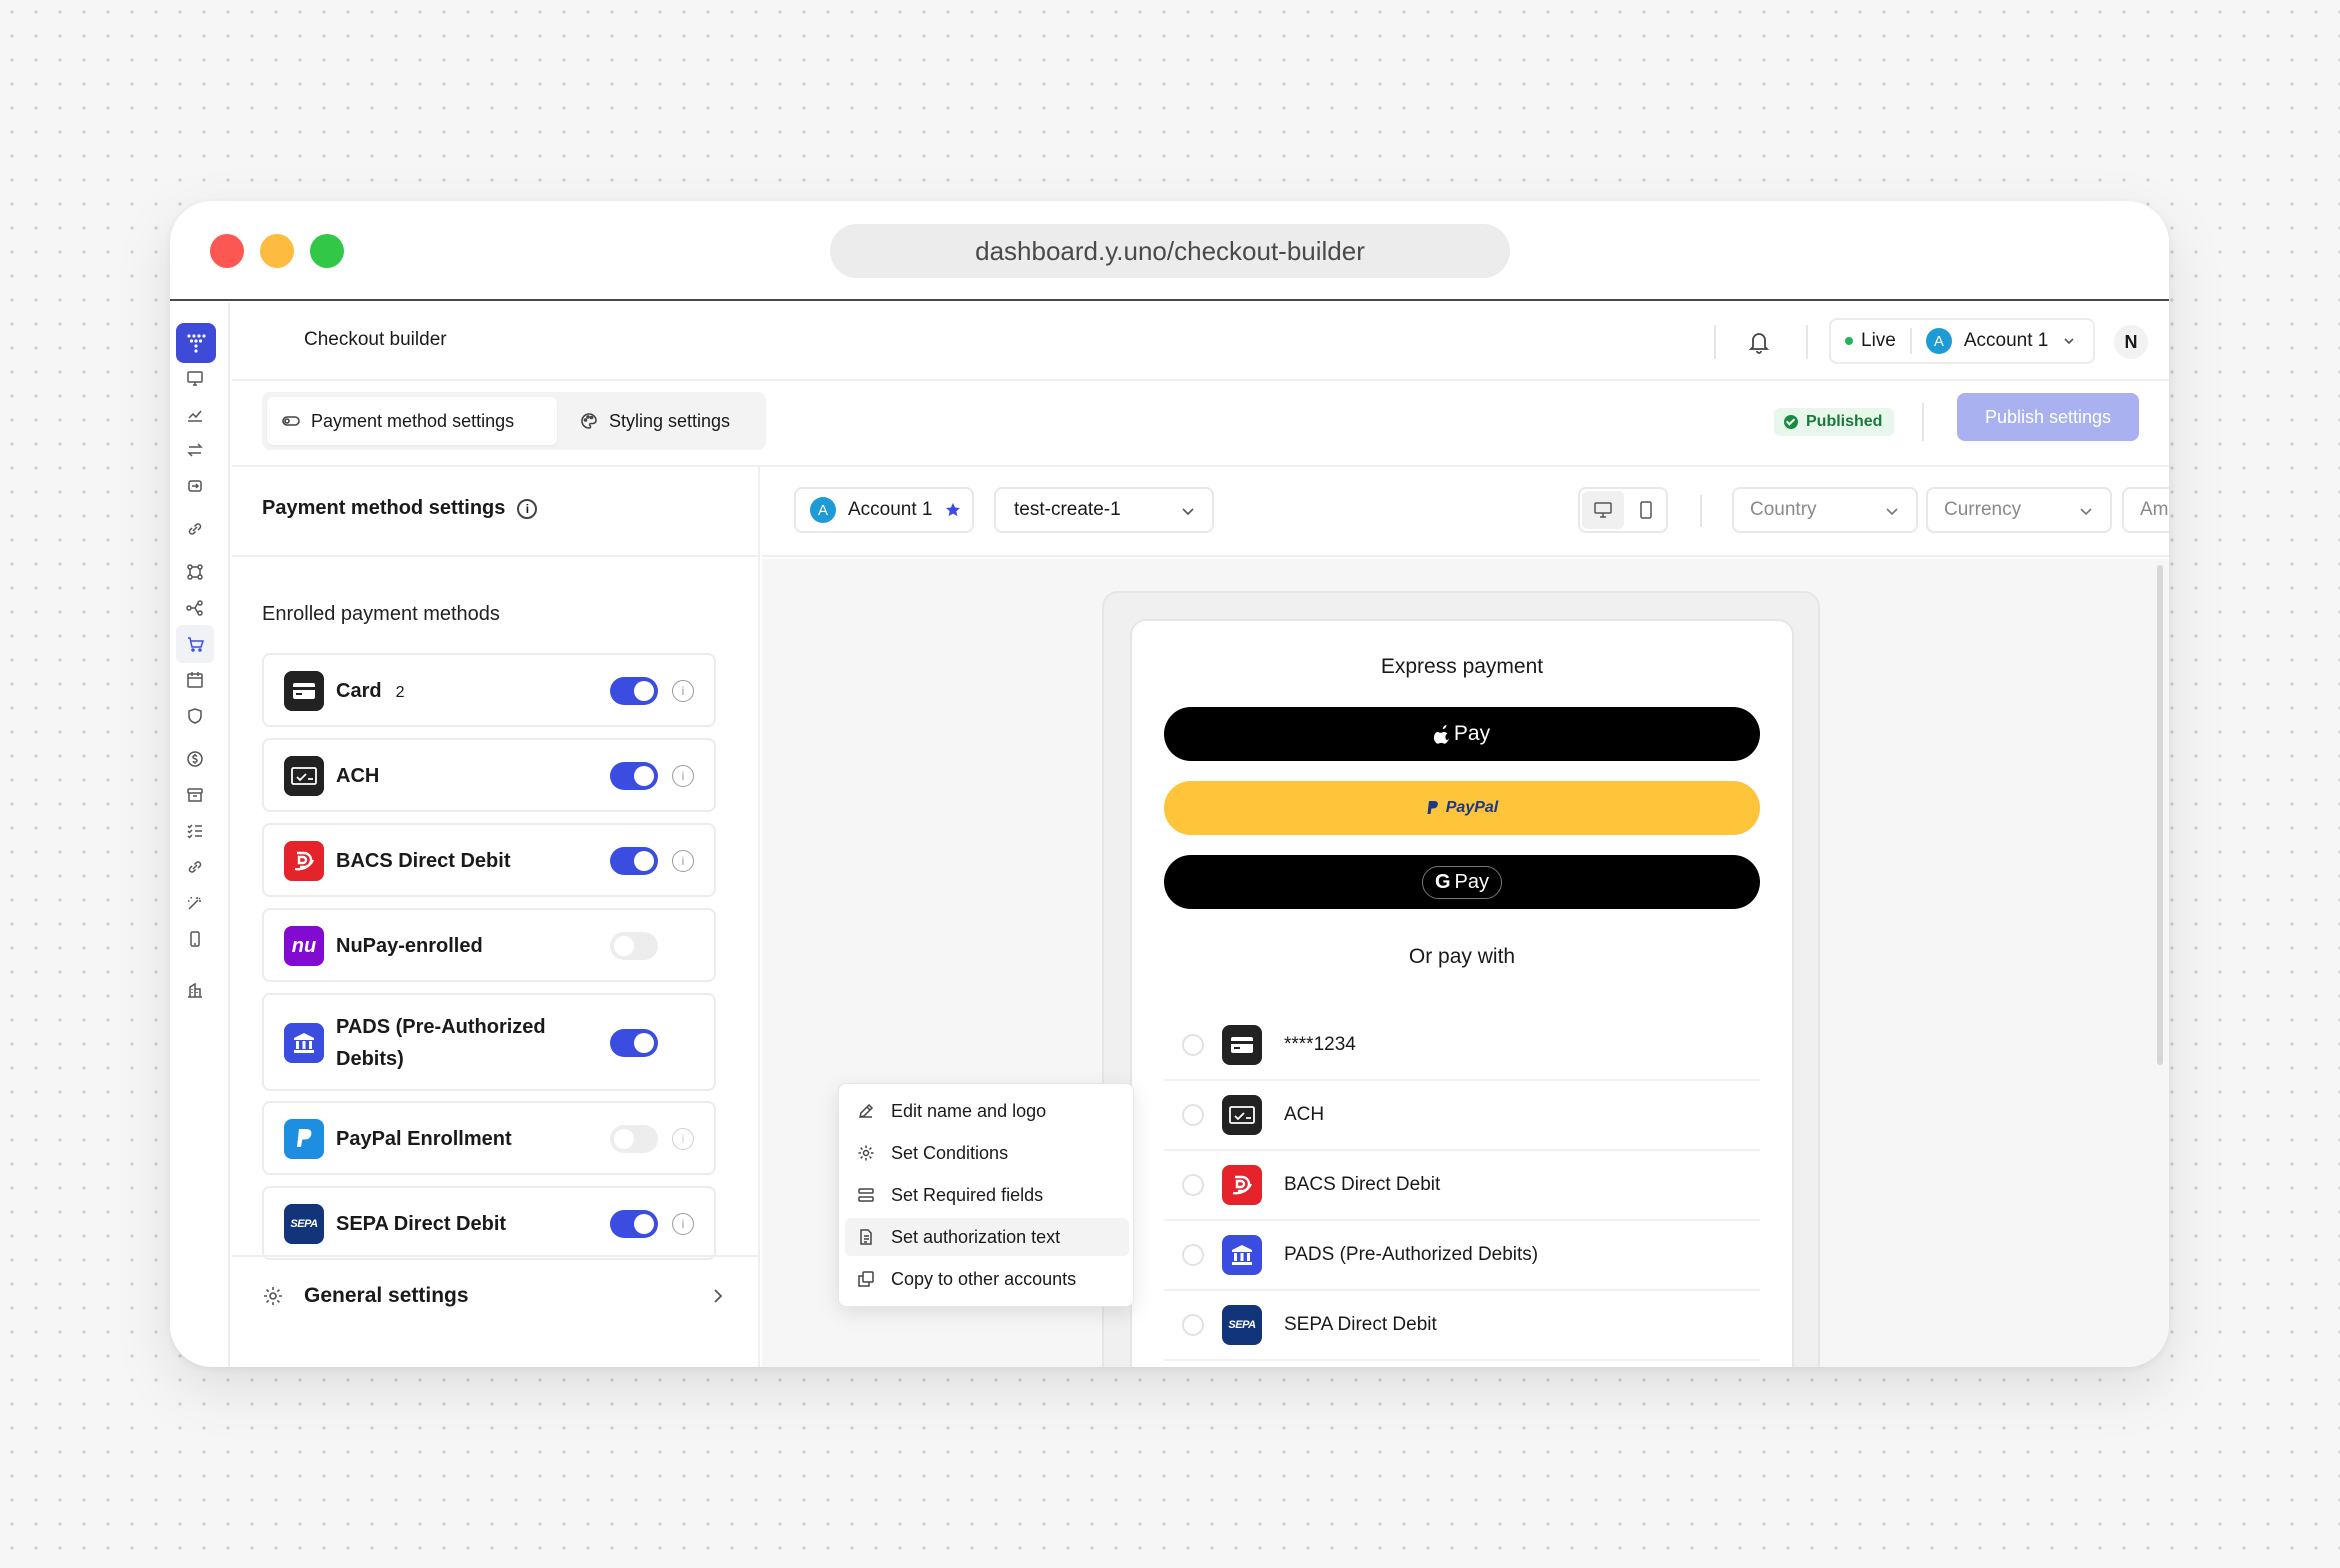 The height and width of the screenshot is (1568, 2340). Describe the element at coordinates (1462, 1046) in the screenshot. I see `payment-option-row: ****1234` at that location.